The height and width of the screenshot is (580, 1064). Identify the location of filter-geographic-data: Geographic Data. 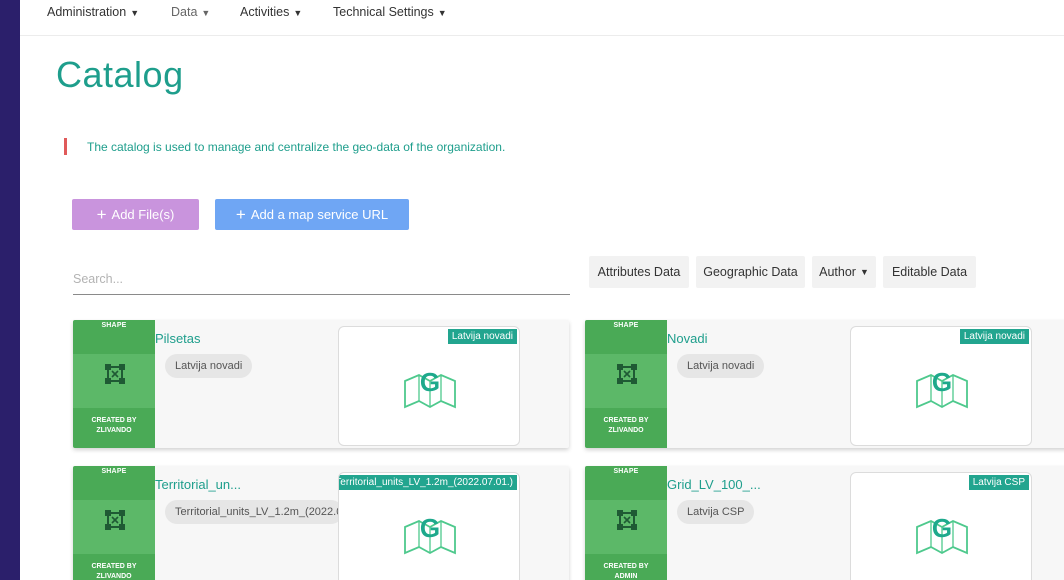
(750, 272).